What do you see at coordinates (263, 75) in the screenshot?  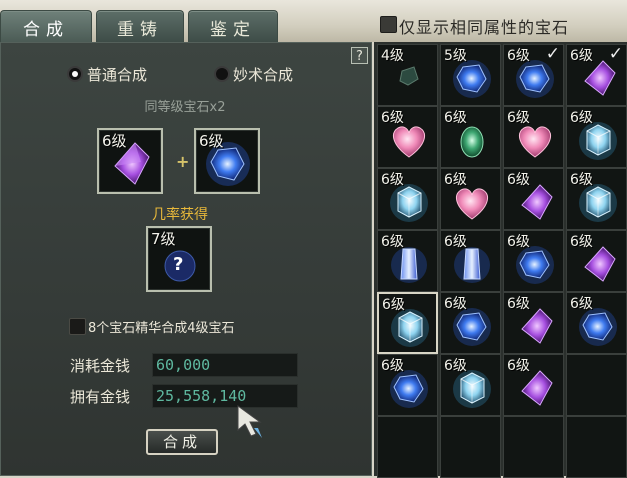 I see `skill-compose-label: 妙术合成` at bounding box center [263, 75].